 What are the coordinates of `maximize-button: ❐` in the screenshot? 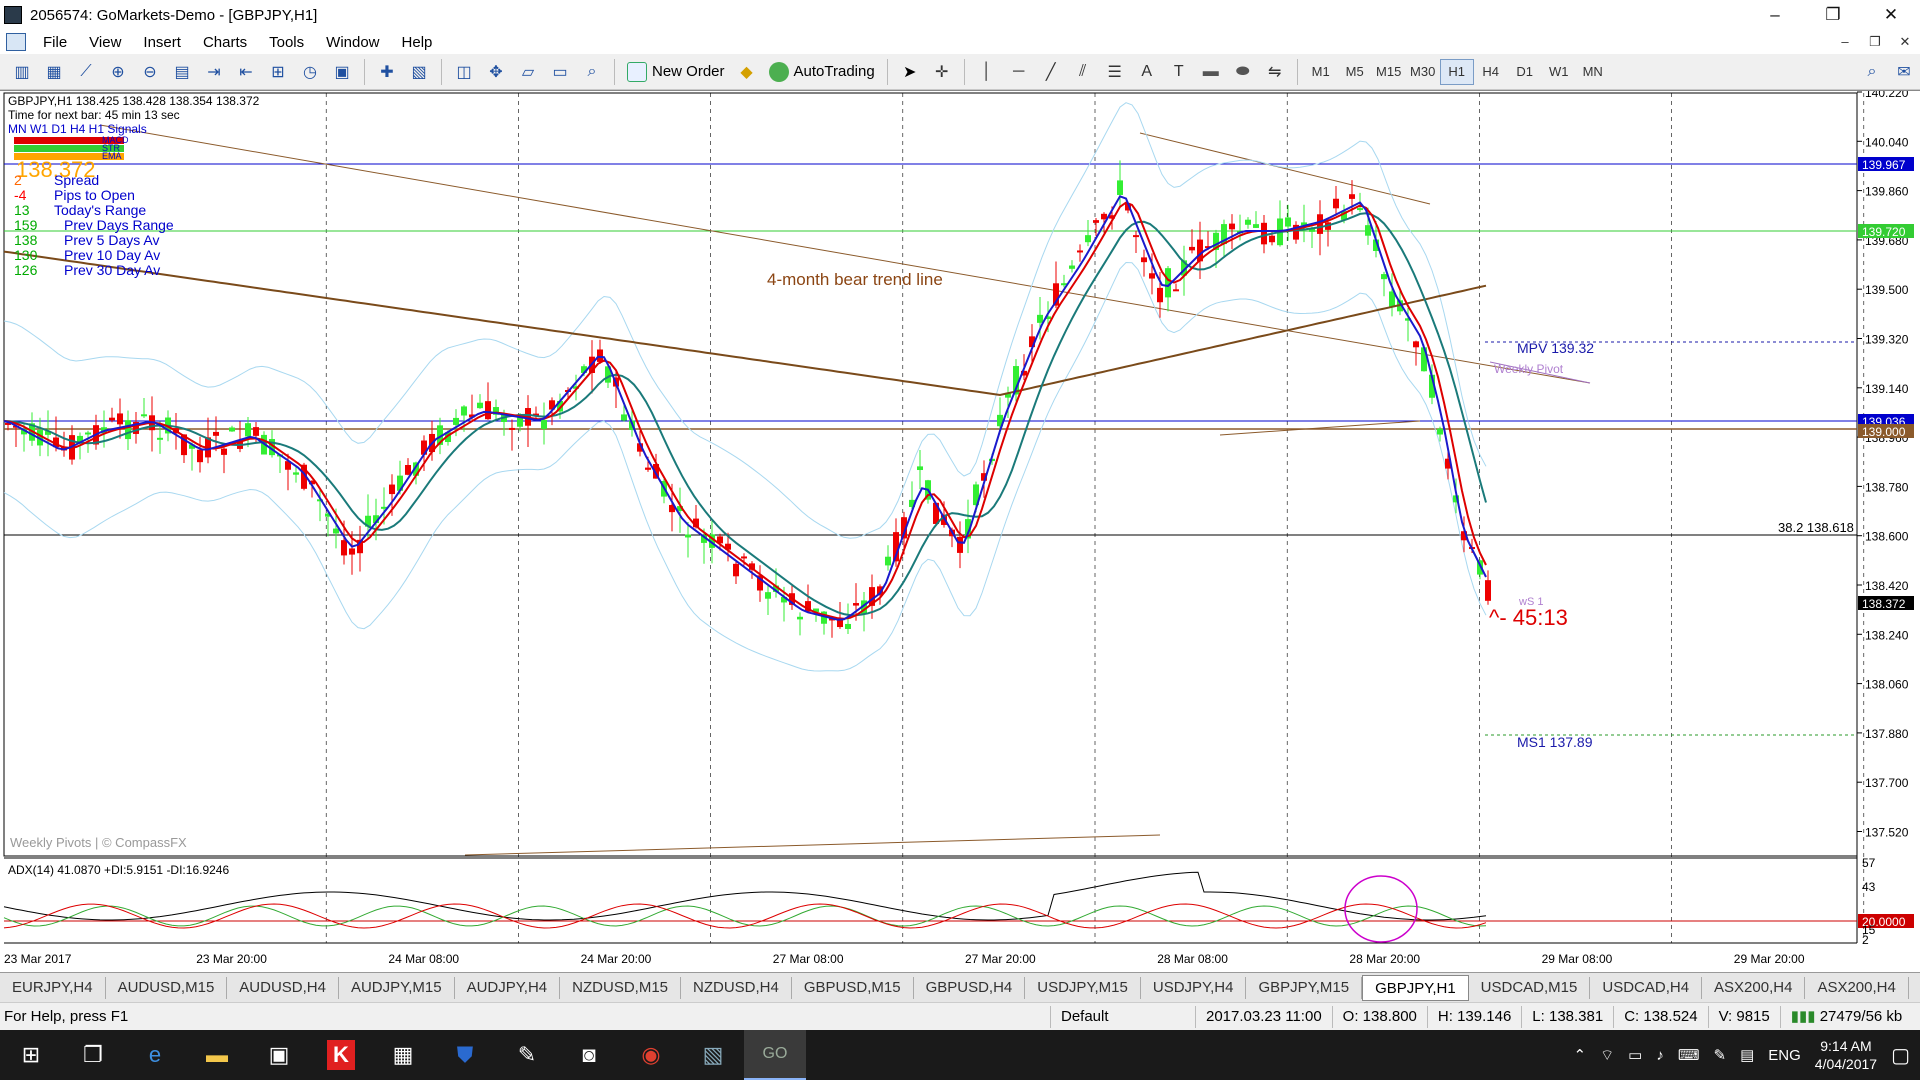 It's located at (1833, 15).